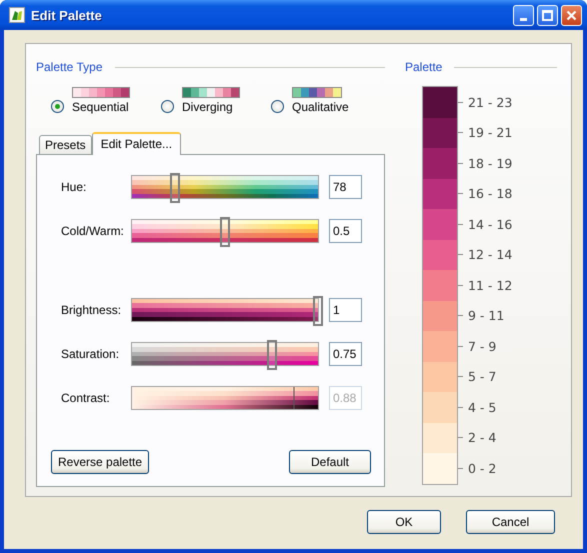 The height and width of the screenshot is (553, 587). I want to click on radio-label: Diverging, so click(207, 107).